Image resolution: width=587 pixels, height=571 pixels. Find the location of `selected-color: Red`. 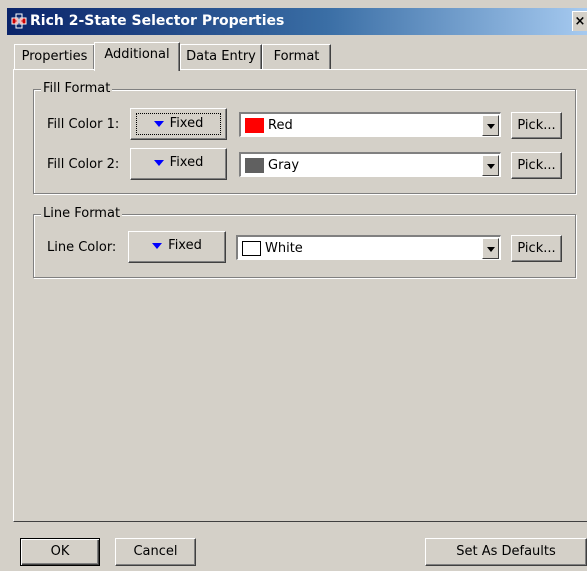

selected-color: Red is located at coordinates (280, 125).